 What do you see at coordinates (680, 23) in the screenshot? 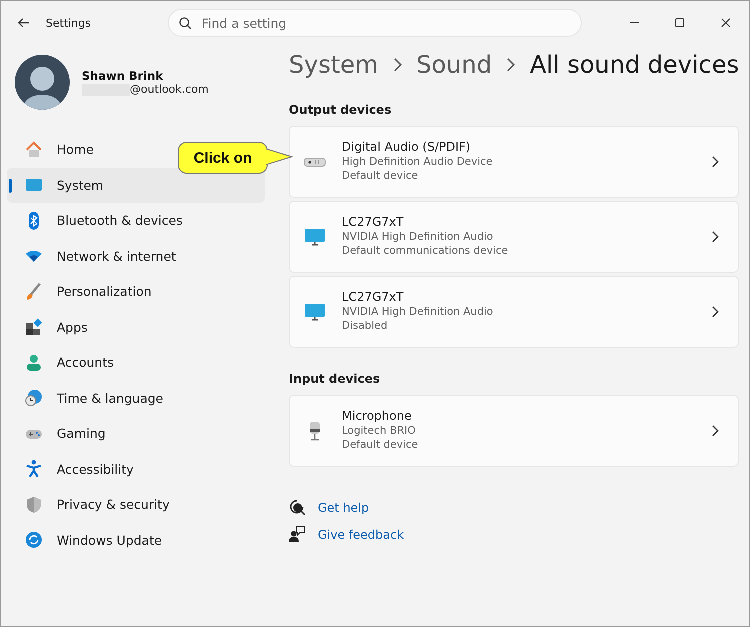
I see `maximize-icon` at bounding box center [680, 23].